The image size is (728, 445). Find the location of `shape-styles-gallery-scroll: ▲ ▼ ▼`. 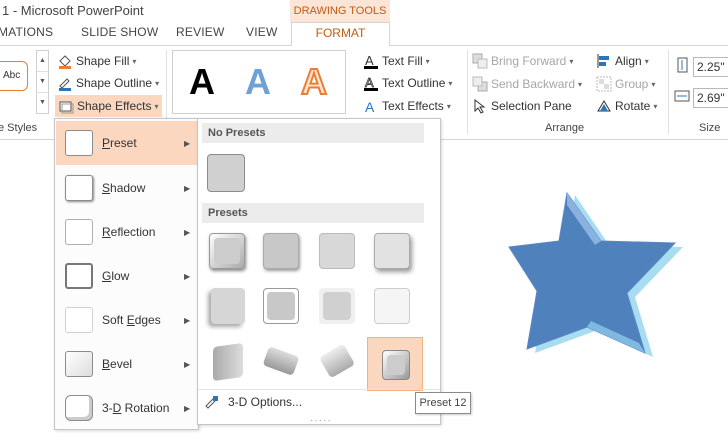

shape-styles-gallery-scroll: ▲ ▼ ▼ is located at coordinates (42, 82).